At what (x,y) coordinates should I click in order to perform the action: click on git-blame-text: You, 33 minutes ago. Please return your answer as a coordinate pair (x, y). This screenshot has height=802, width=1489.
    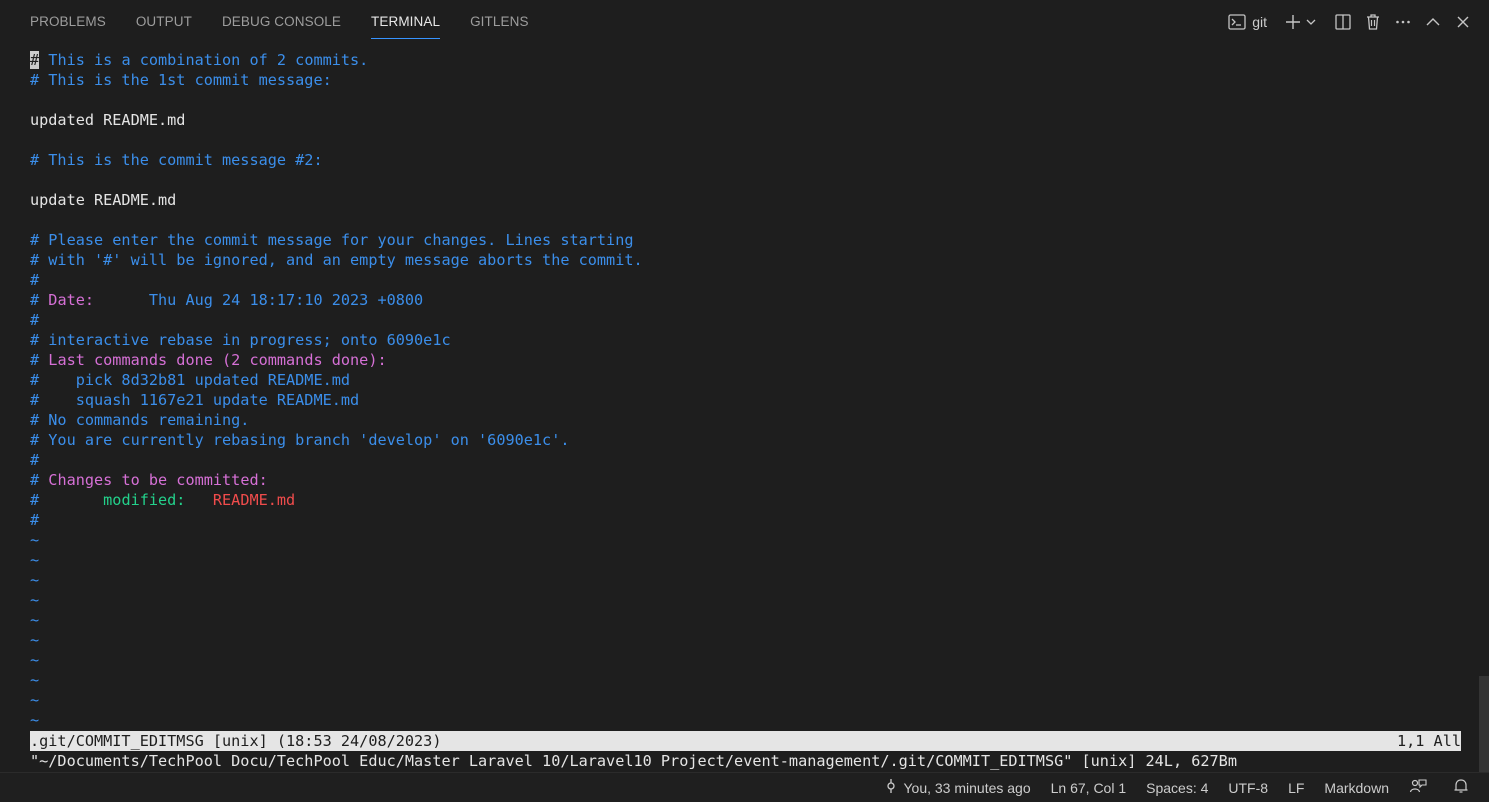
    Looking at the image, I should click on (967, 787).